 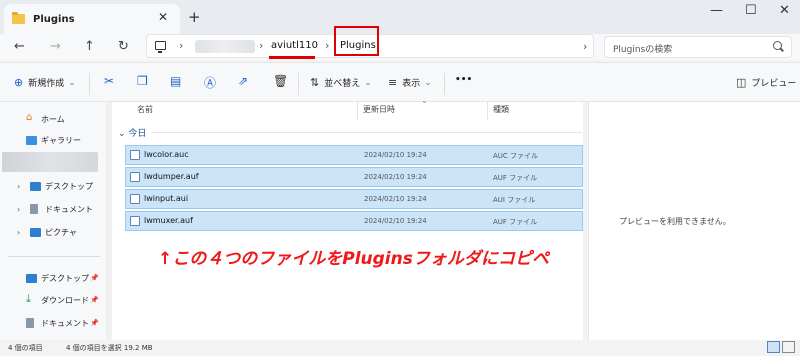 What do you see at coordinates (65, 278) in the screenshot?
I see `sidebar-item-label: デスクトップ` at bounding box center [65, 278].